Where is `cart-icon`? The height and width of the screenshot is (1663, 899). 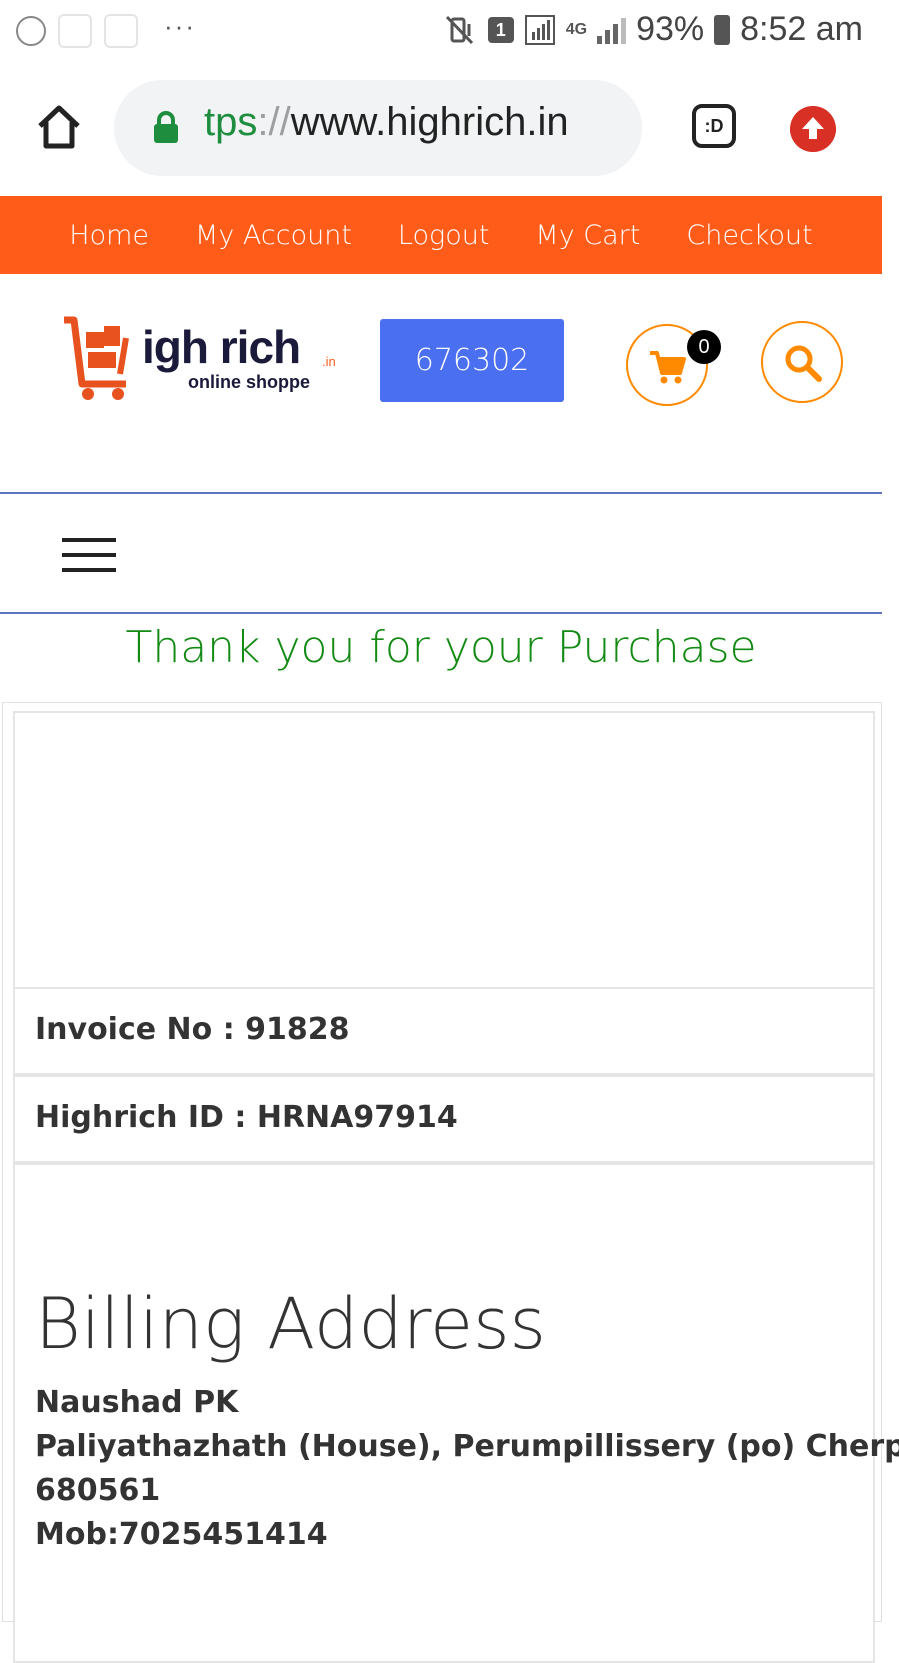 cart-icon is located at coordinates (668, 367).